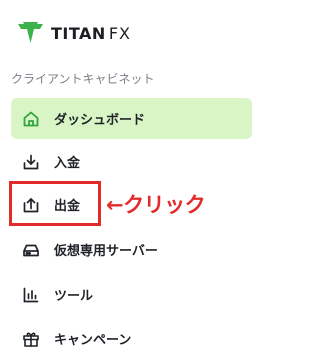 Image resolution: width=320 pixels, height=364 pixels. I want to click on sidebar-item-label: 仮想専用サーバー, so click(106, 251).